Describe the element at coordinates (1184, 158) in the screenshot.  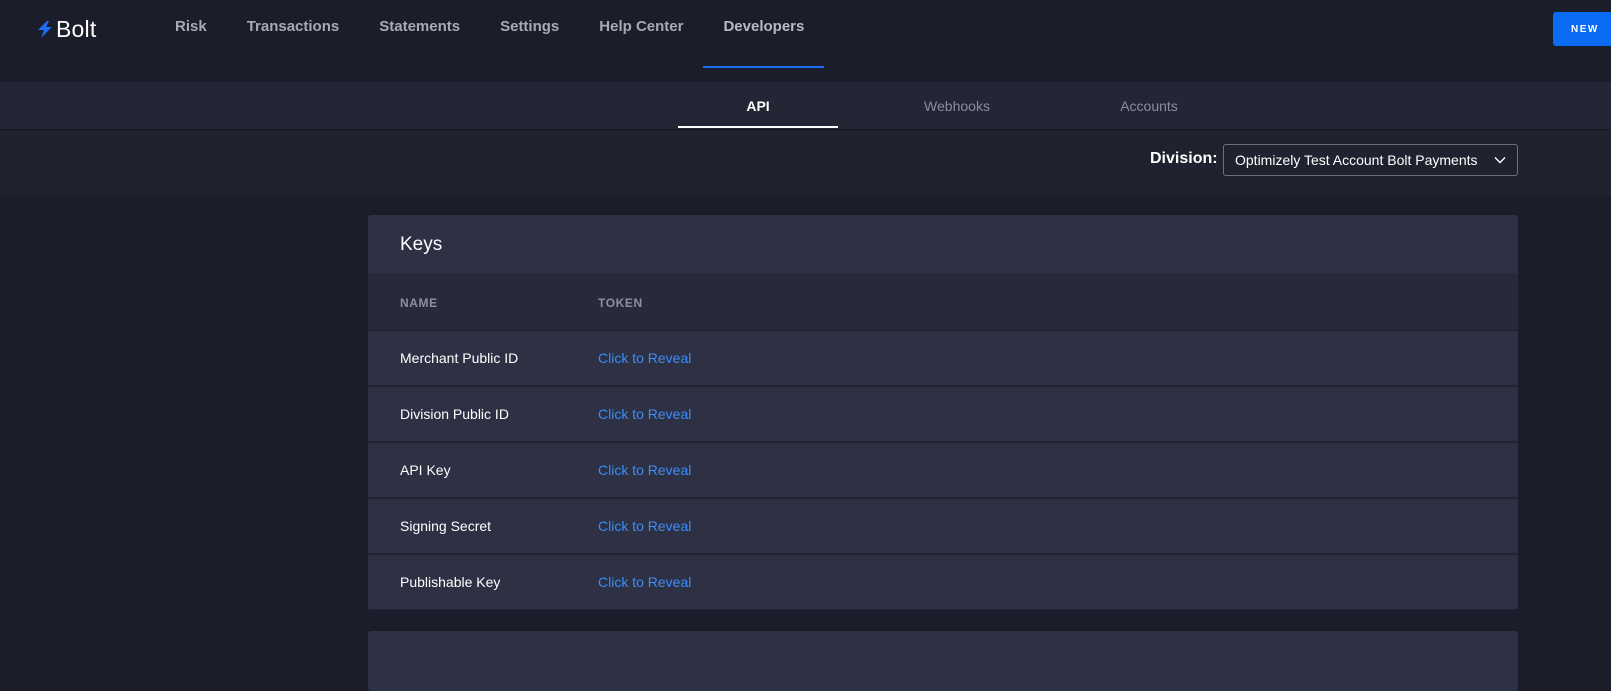
I see `division-label: Division:` at that location.